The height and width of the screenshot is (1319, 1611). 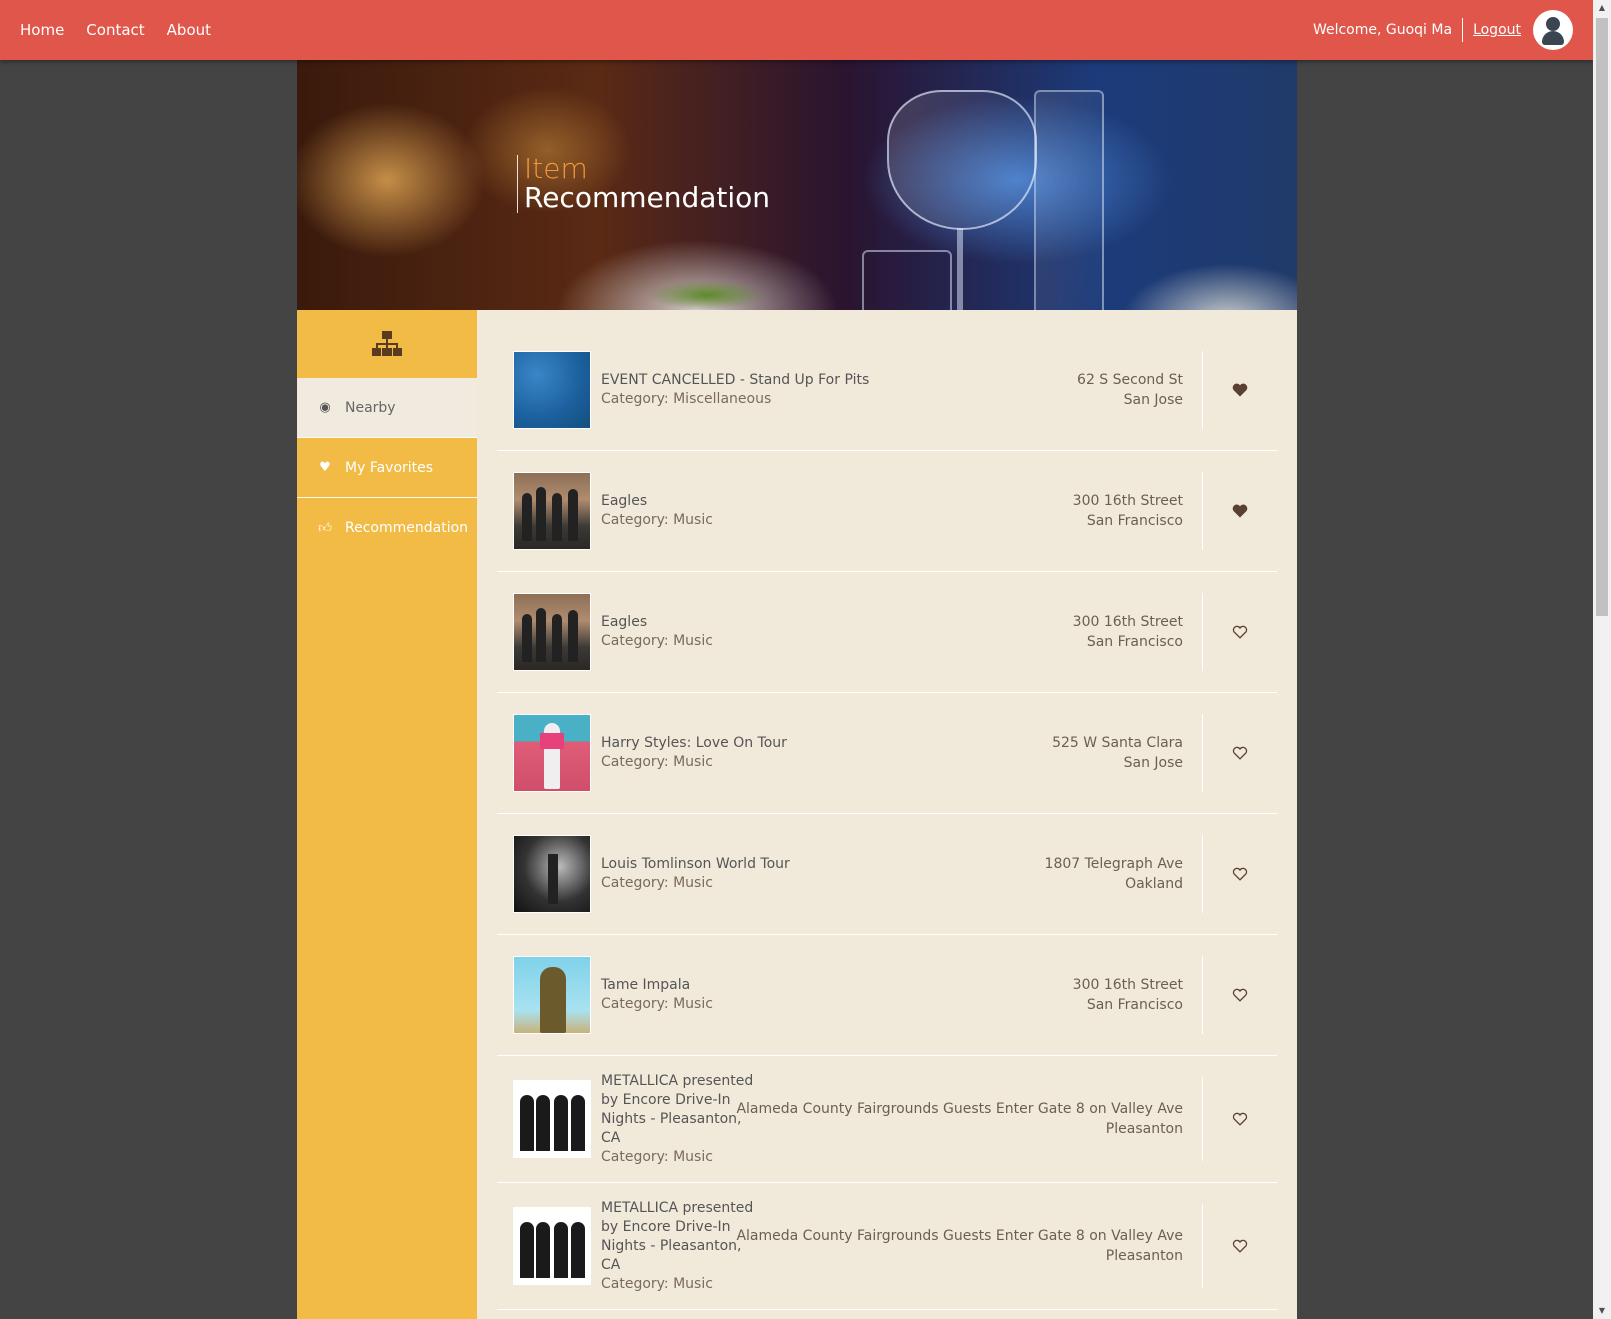 What do you see at coordinates (1602, 1311) in the screenshot?
I see `scroll-down-icon: ▼` at bounding box center [1602, 1311].